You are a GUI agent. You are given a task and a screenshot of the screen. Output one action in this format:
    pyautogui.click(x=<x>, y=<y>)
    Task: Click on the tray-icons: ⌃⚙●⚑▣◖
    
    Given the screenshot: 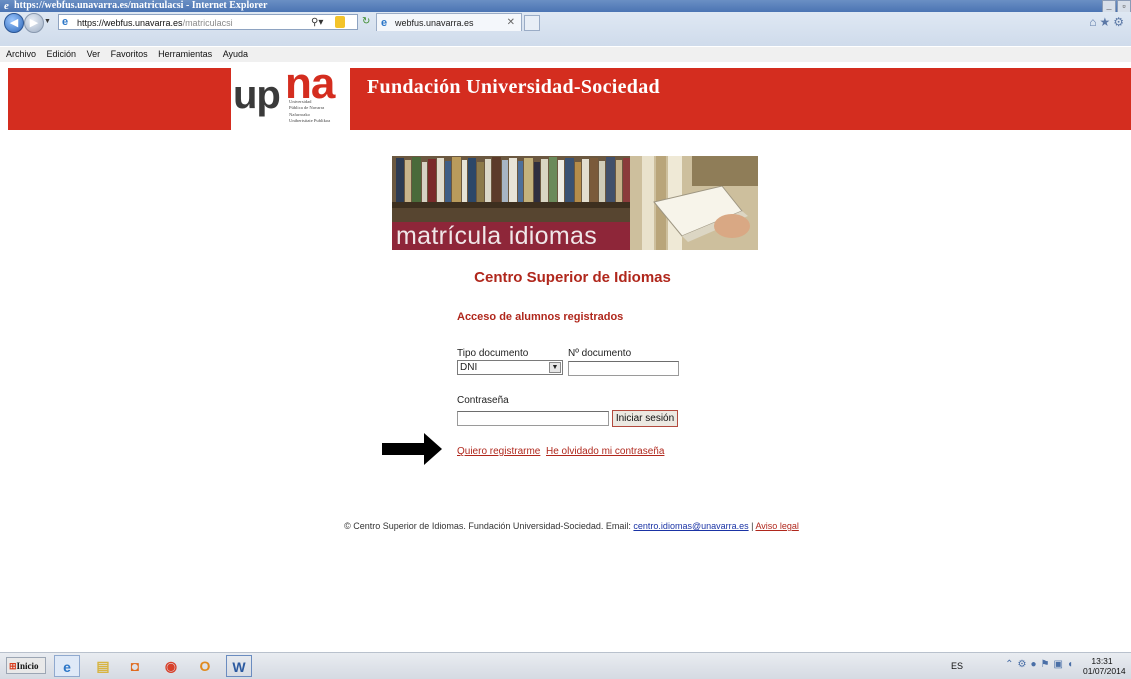 What is the action you would take?
    pyautogui.click(x=1041, y=665)
    